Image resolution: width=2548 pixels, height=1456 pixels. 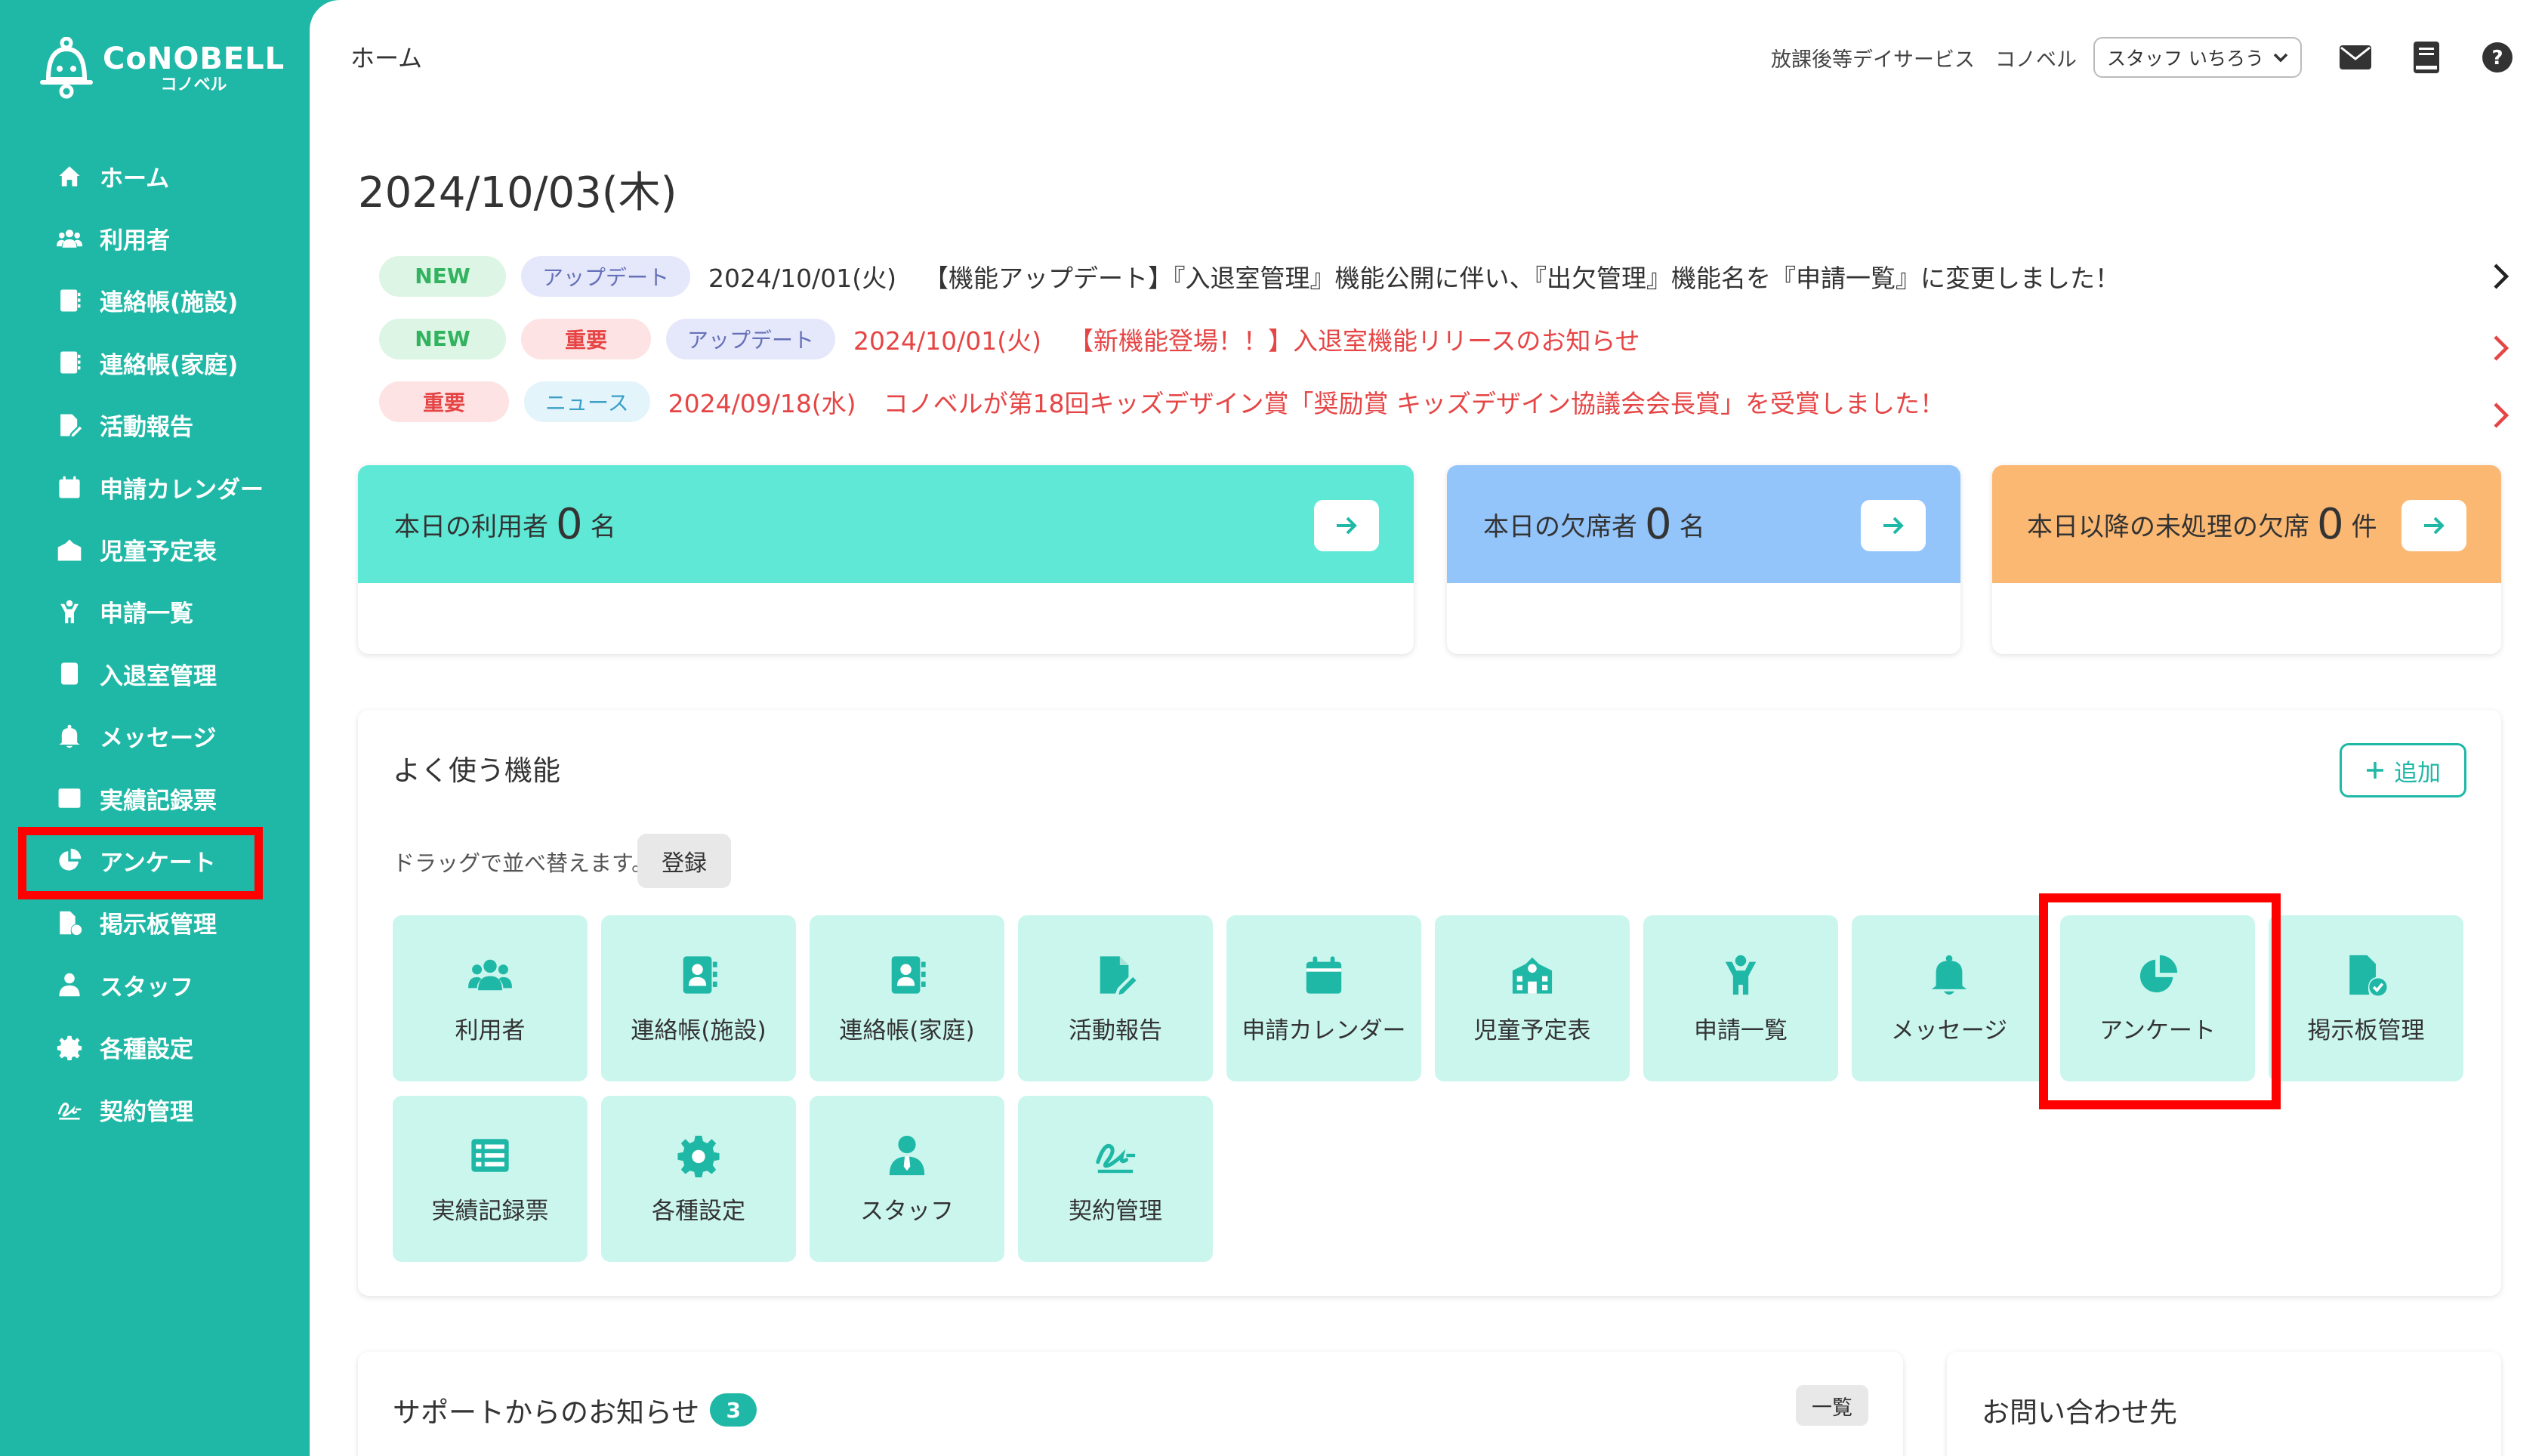 What do you see at coordinates (155, 674) in the screenshot?
I see `sidebar-item: 入退室管理` at bounding box center [155, 674].